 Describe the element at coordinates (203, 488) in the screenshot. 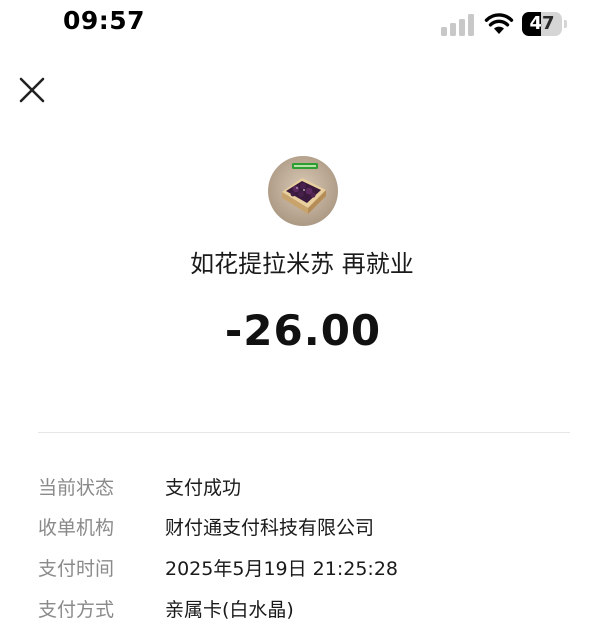

I see `detail-value: 支付成功` at that location.